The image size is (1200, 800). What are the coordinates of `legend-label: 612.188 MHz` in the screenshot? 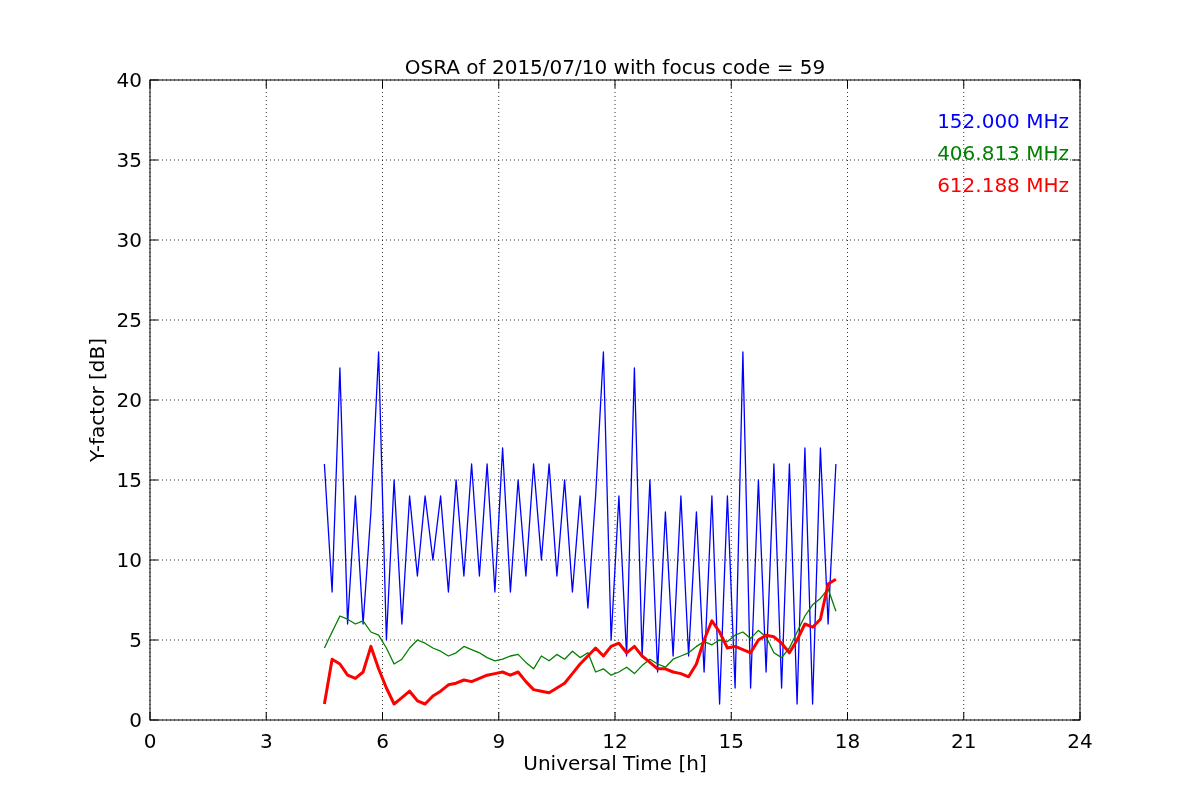 It's located at (1003, 185).